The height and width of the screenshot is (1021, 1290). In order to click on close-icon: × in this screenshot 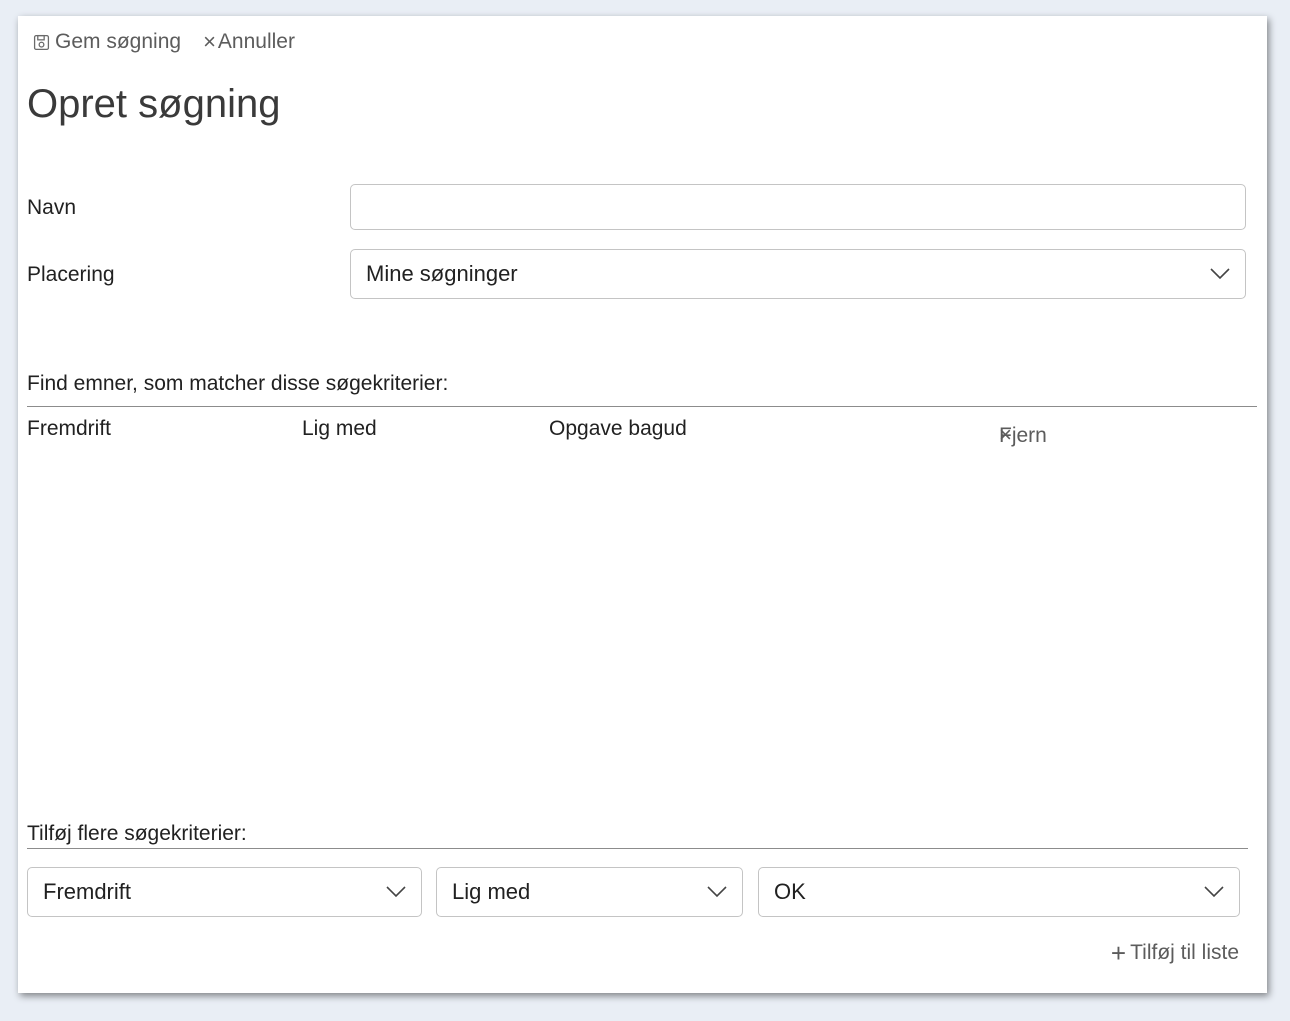, I will do `click(209, 41)`.